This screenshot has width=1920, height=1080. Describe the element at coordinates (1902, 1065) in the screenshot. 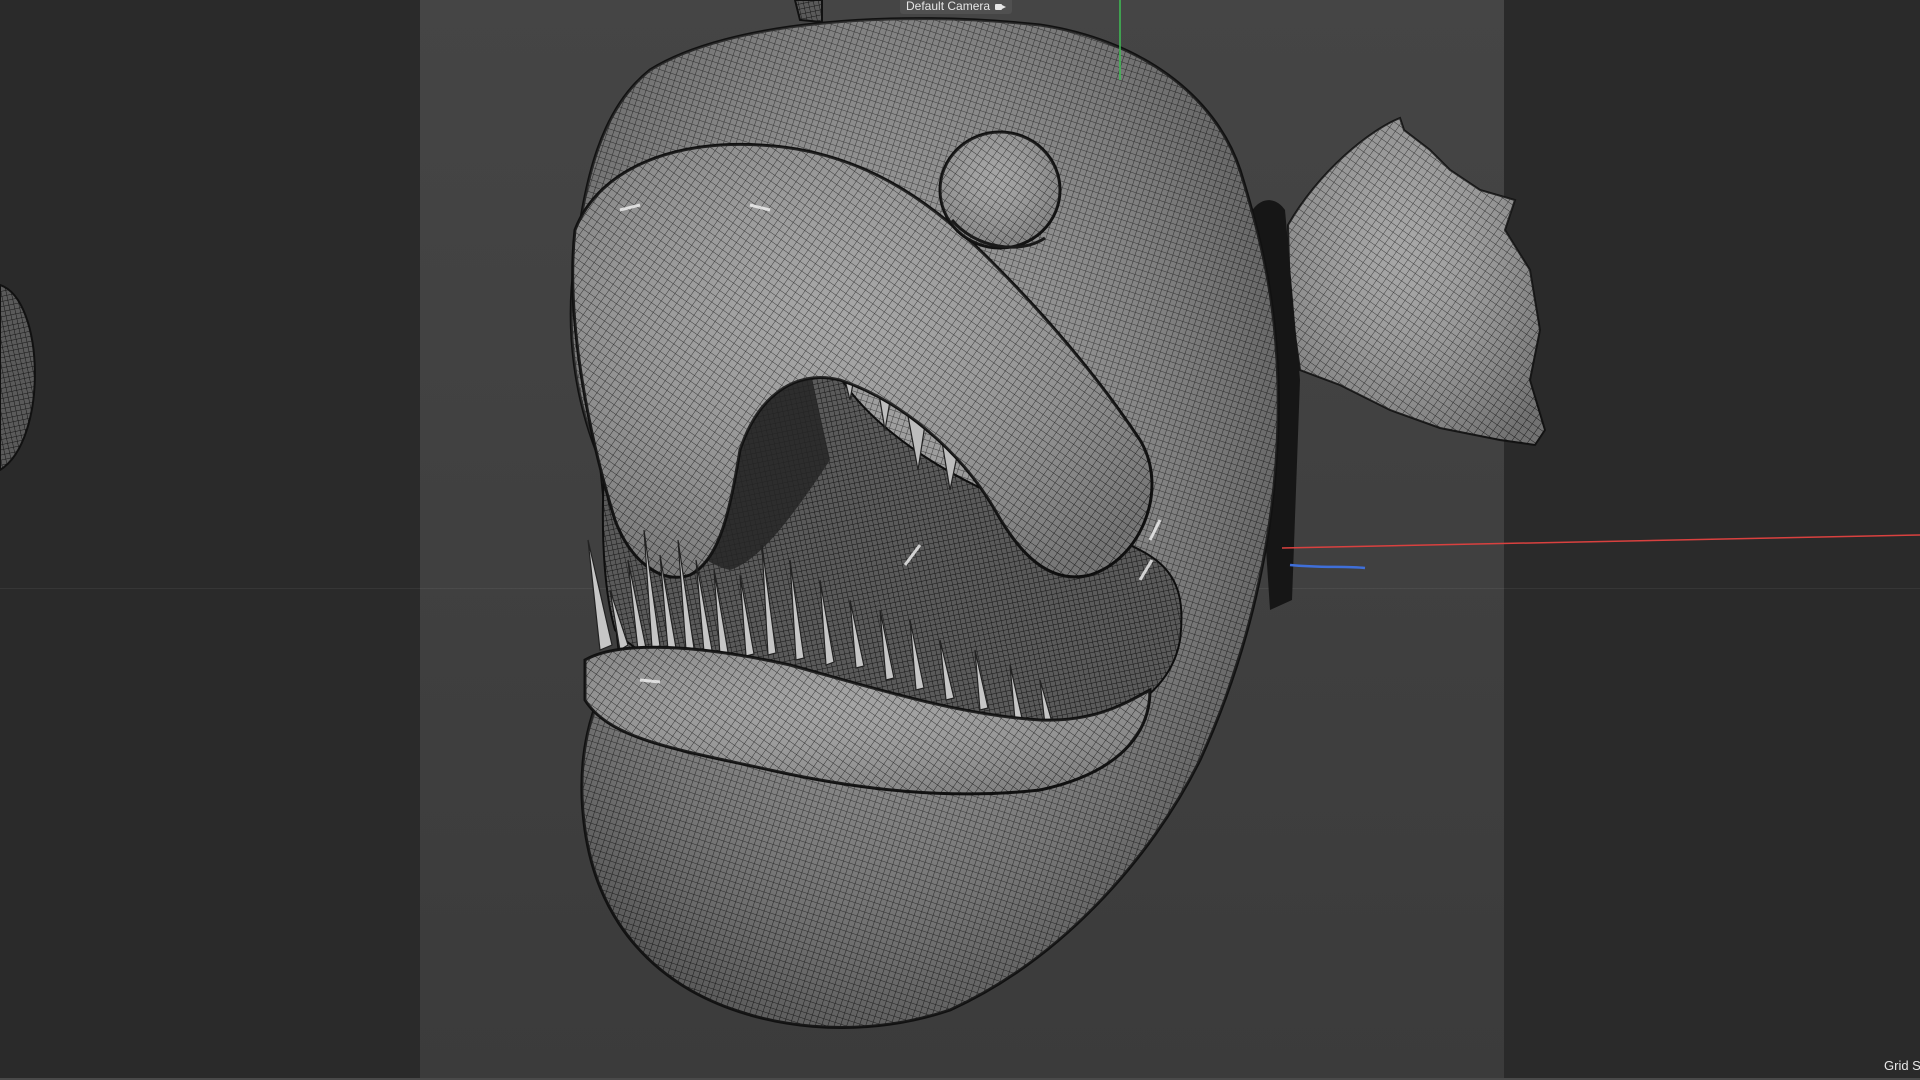

I see `grid-spacing-label: Grid S` at that location.